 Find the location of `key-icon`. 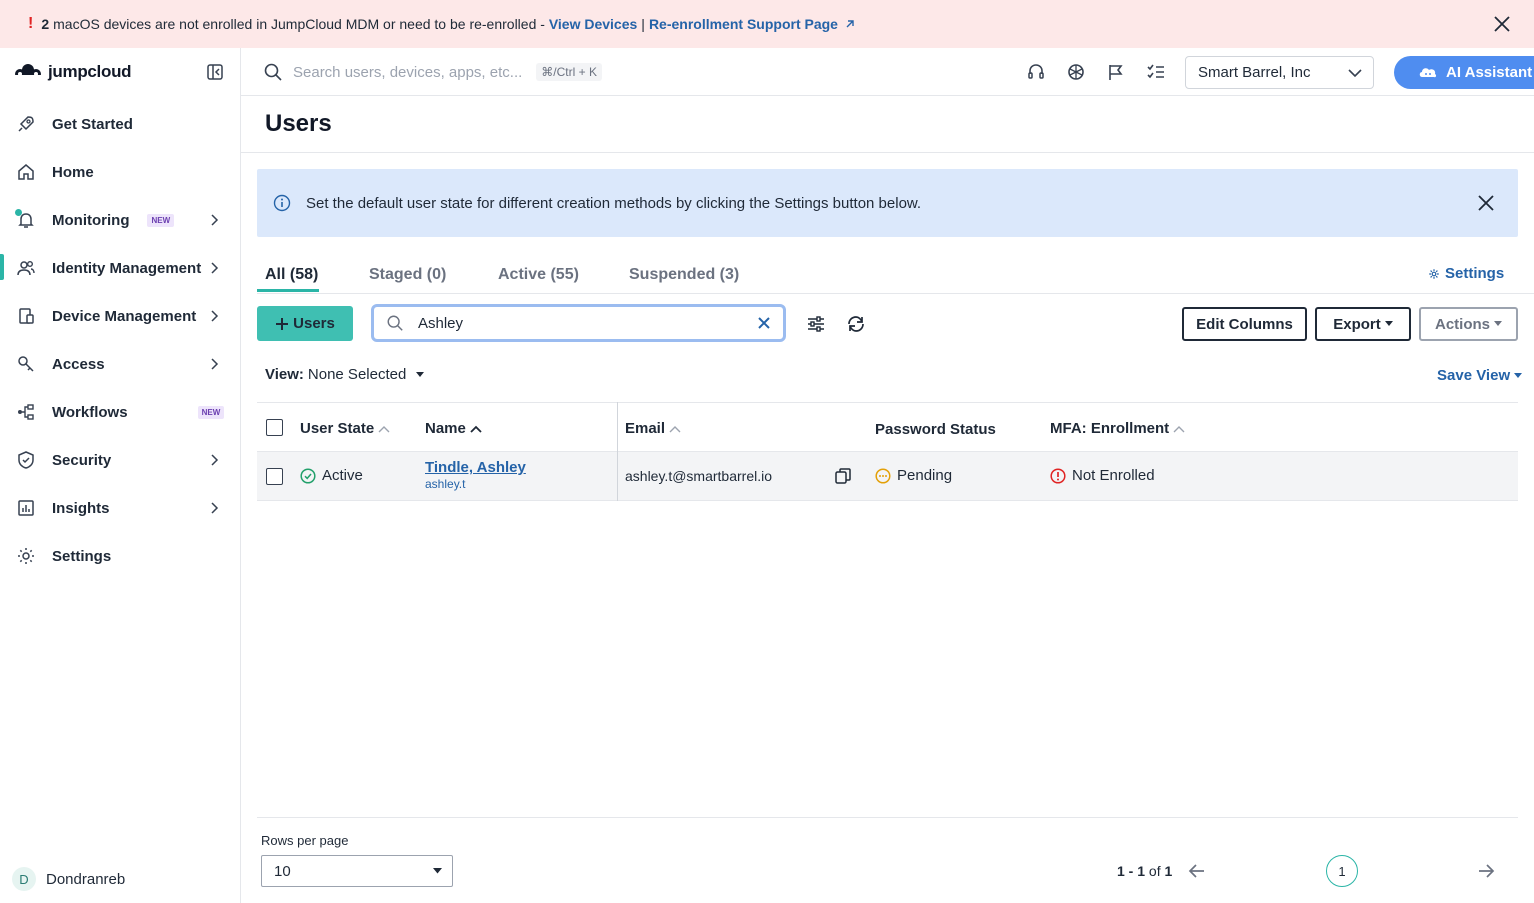

key-icon is located at coordinates (26, 364).